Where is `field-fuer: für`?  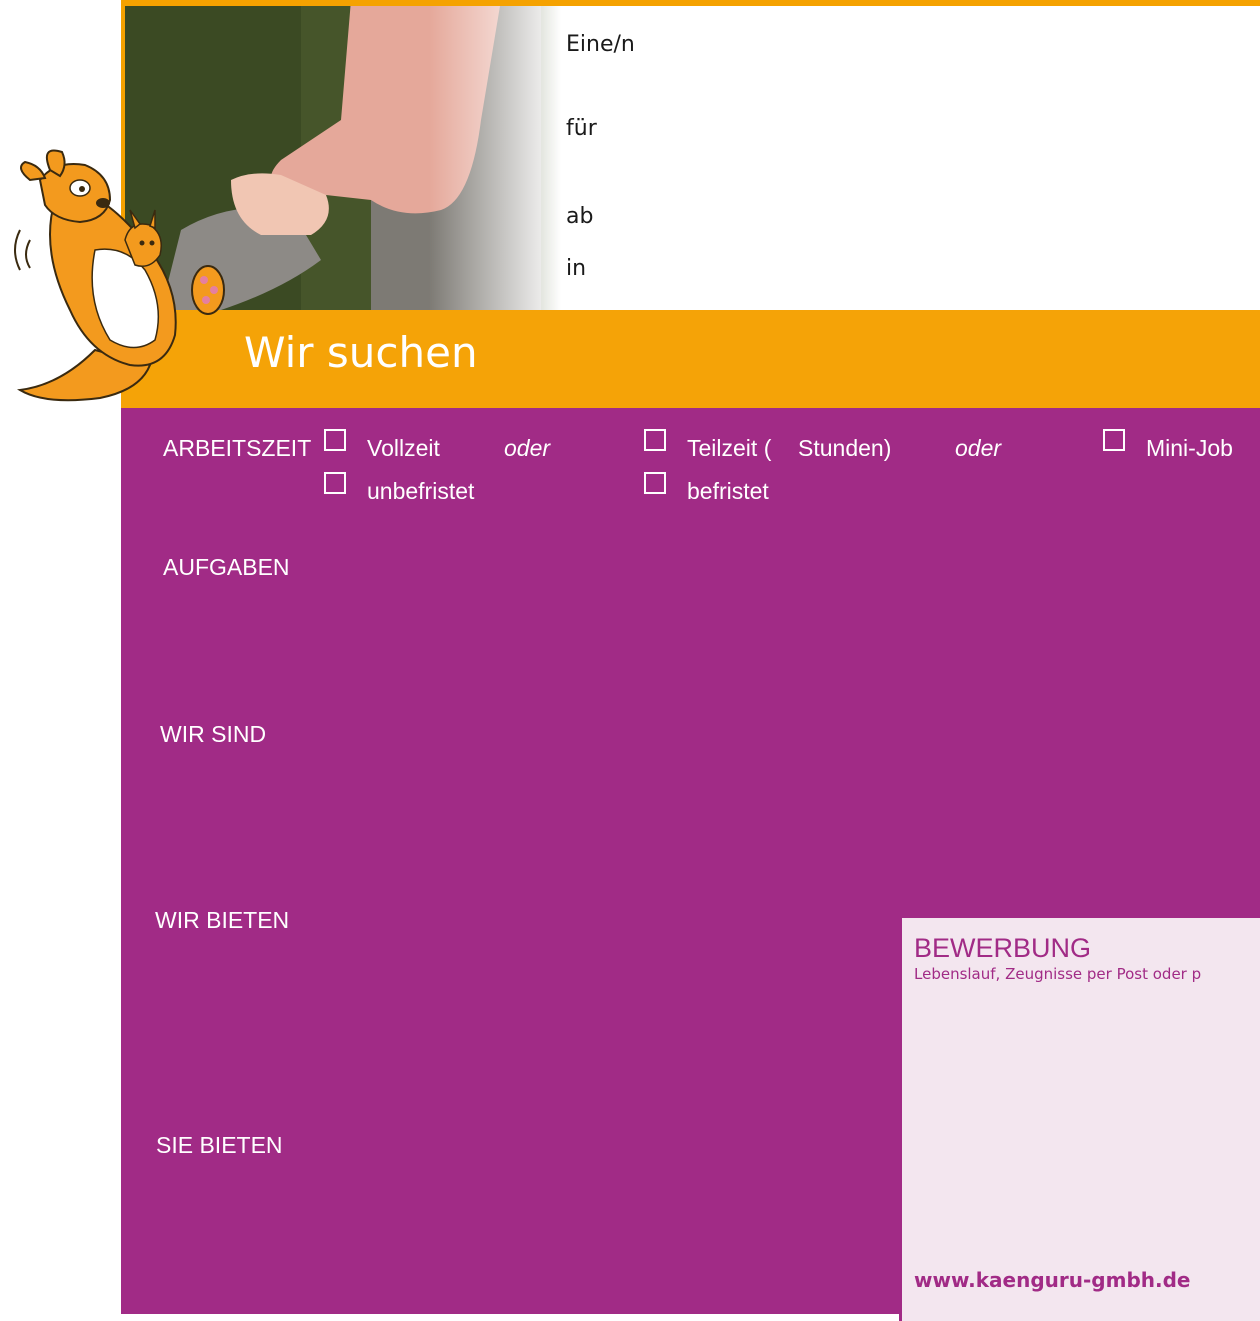
field-fuer: für is located at coordinates (581, 128).